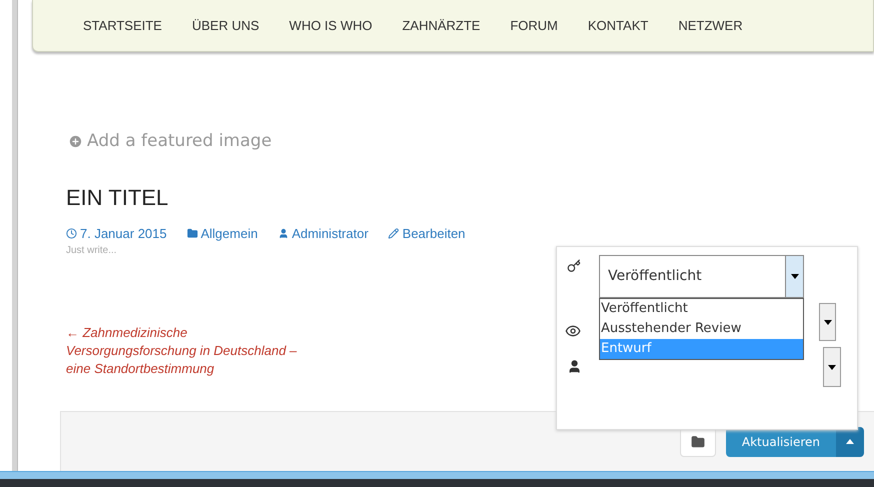 This screenshot has height=487, width=874. What do you see at coordinates (573, 331) in the screenshot?
I see `eye-icon` at bounding box center [573, 331].